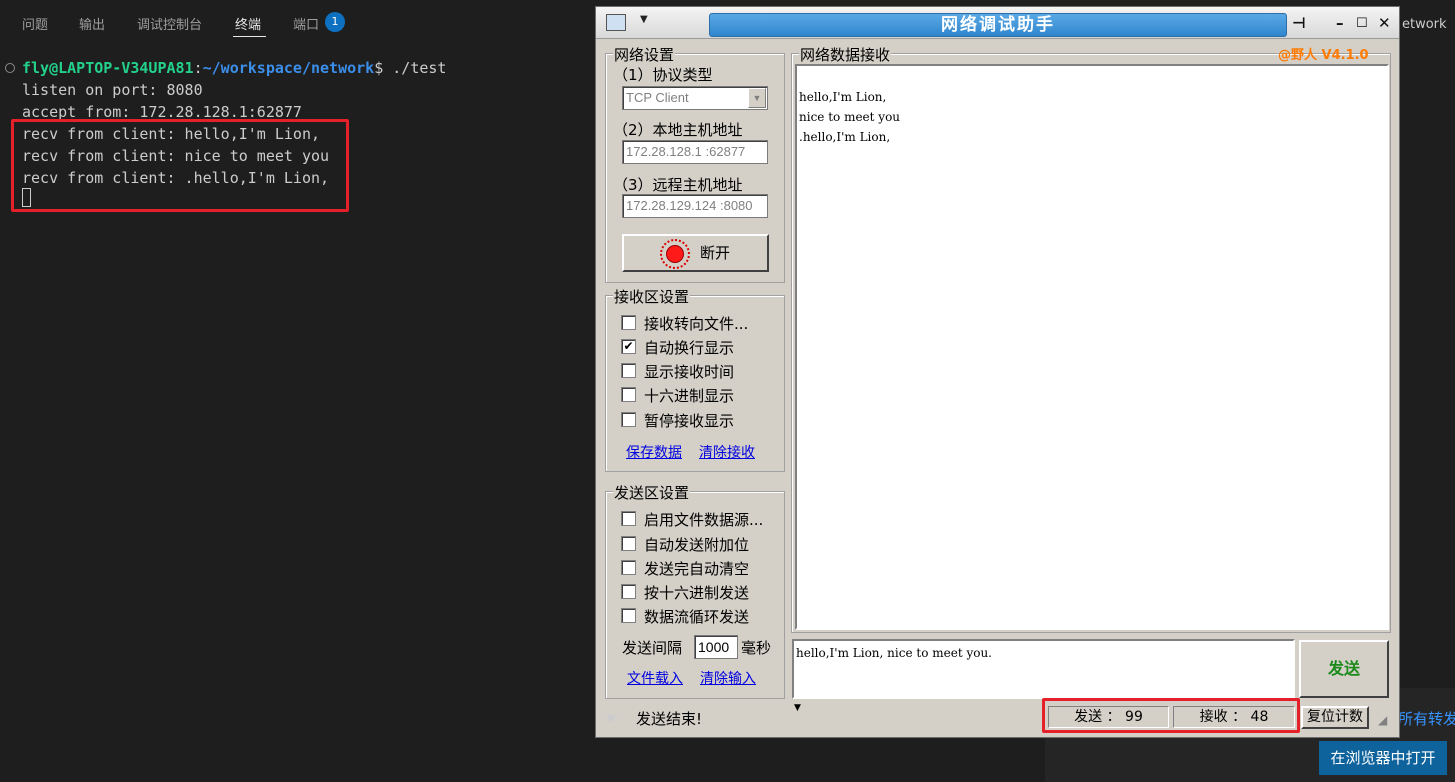 The height and width of the screenshot is (782, 1455). Describe the element at coordinates (1384, 23) in the screenshot. I see `close-icon: ✕` at that location.